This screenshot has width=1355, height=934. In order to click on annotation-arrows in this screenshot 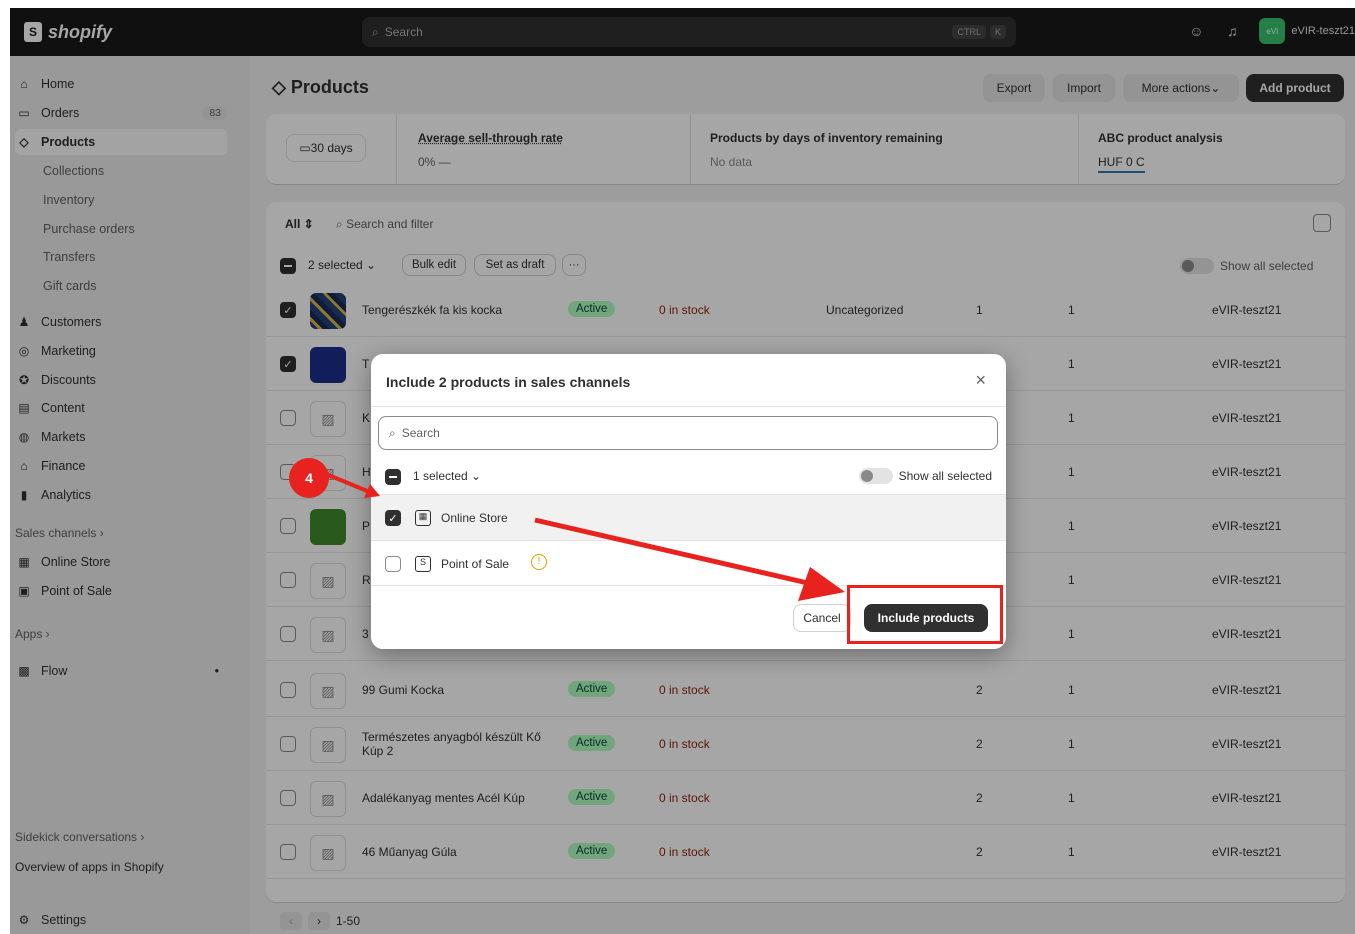, I will do `click(585, 536)`.